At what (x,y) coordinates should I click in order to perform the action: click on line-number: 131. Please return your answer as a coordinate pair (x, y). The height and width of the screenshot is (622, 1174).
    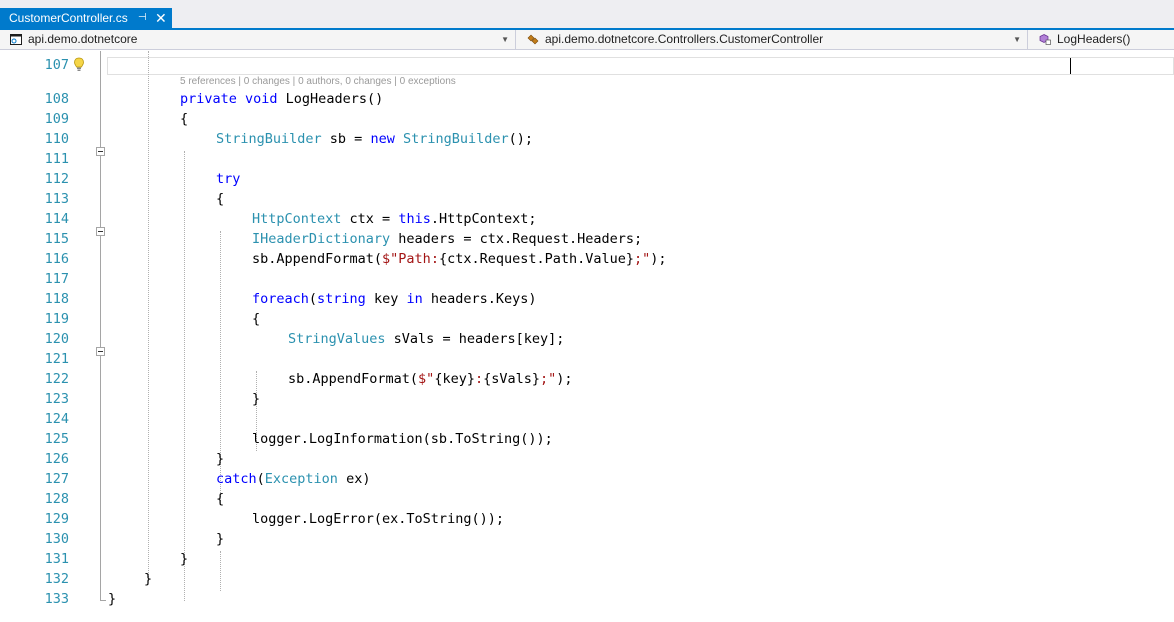
    Looking at the image, I should click on (56, 559).